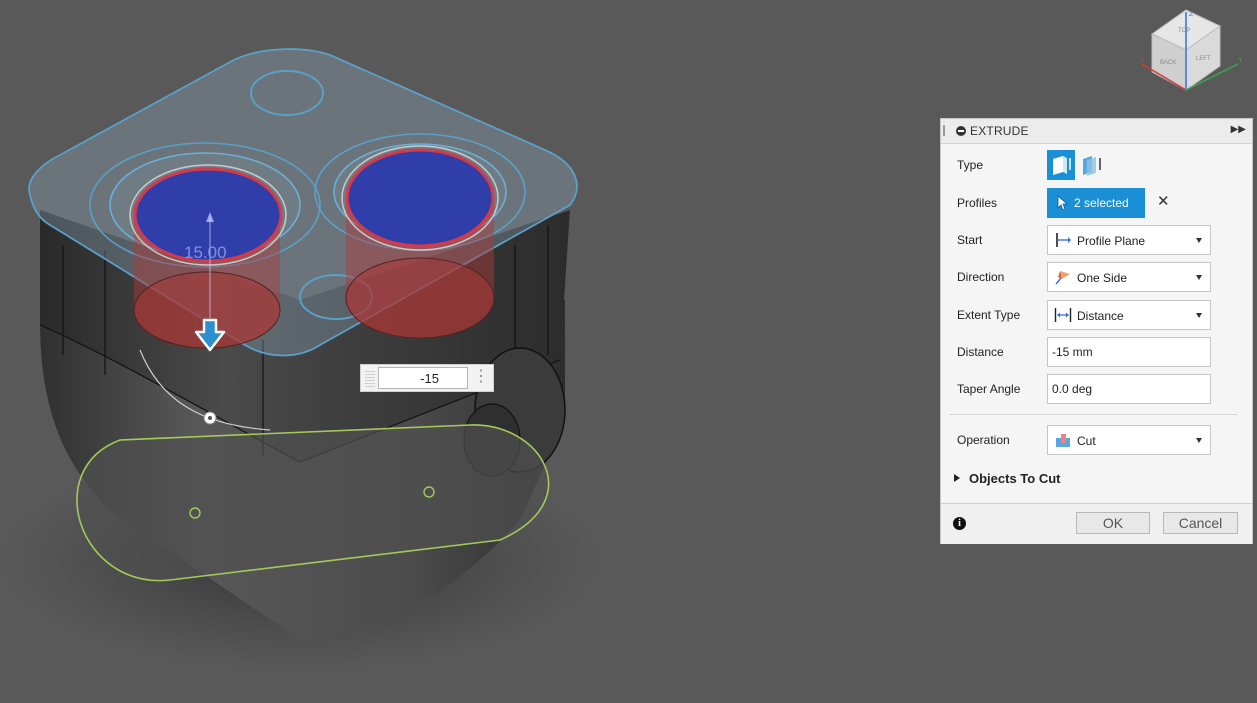 The height and width of the screenshot is (703, 1257). What do you see at coordinates (1086, 441) in the screenshot?
I see `operation-value: Cut` at bounding box center [1086, 441].